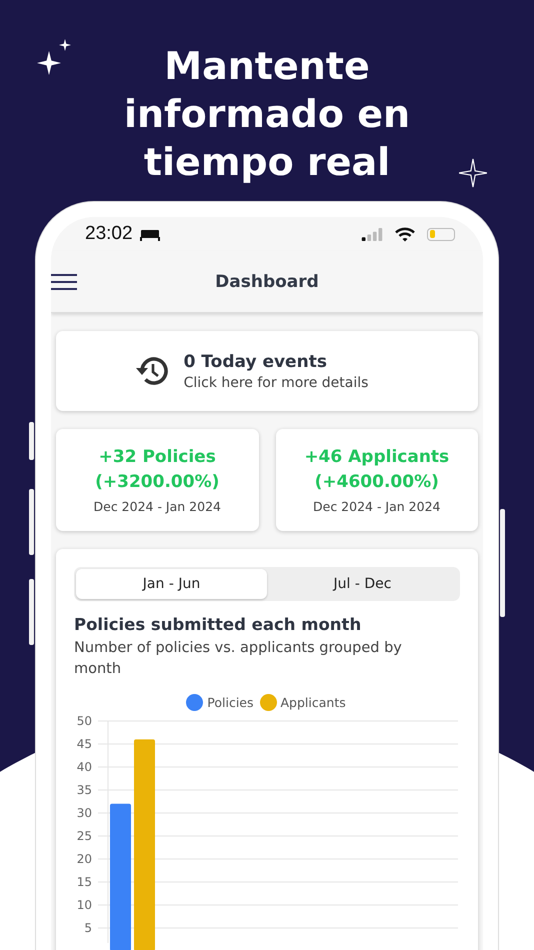  I want to click on headline: Mantente informado en tiempo real, so click(267, 114).